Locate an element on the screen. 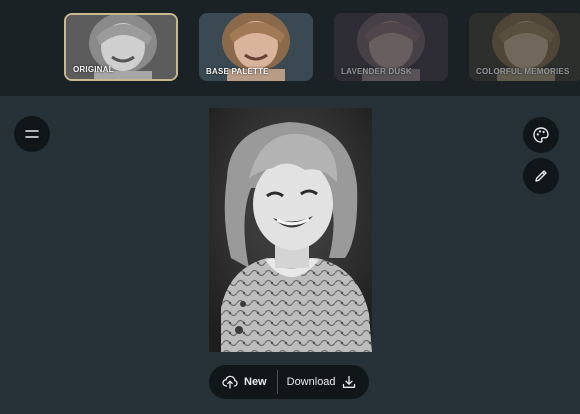  menu-icon is located at coordinates (32, 134).